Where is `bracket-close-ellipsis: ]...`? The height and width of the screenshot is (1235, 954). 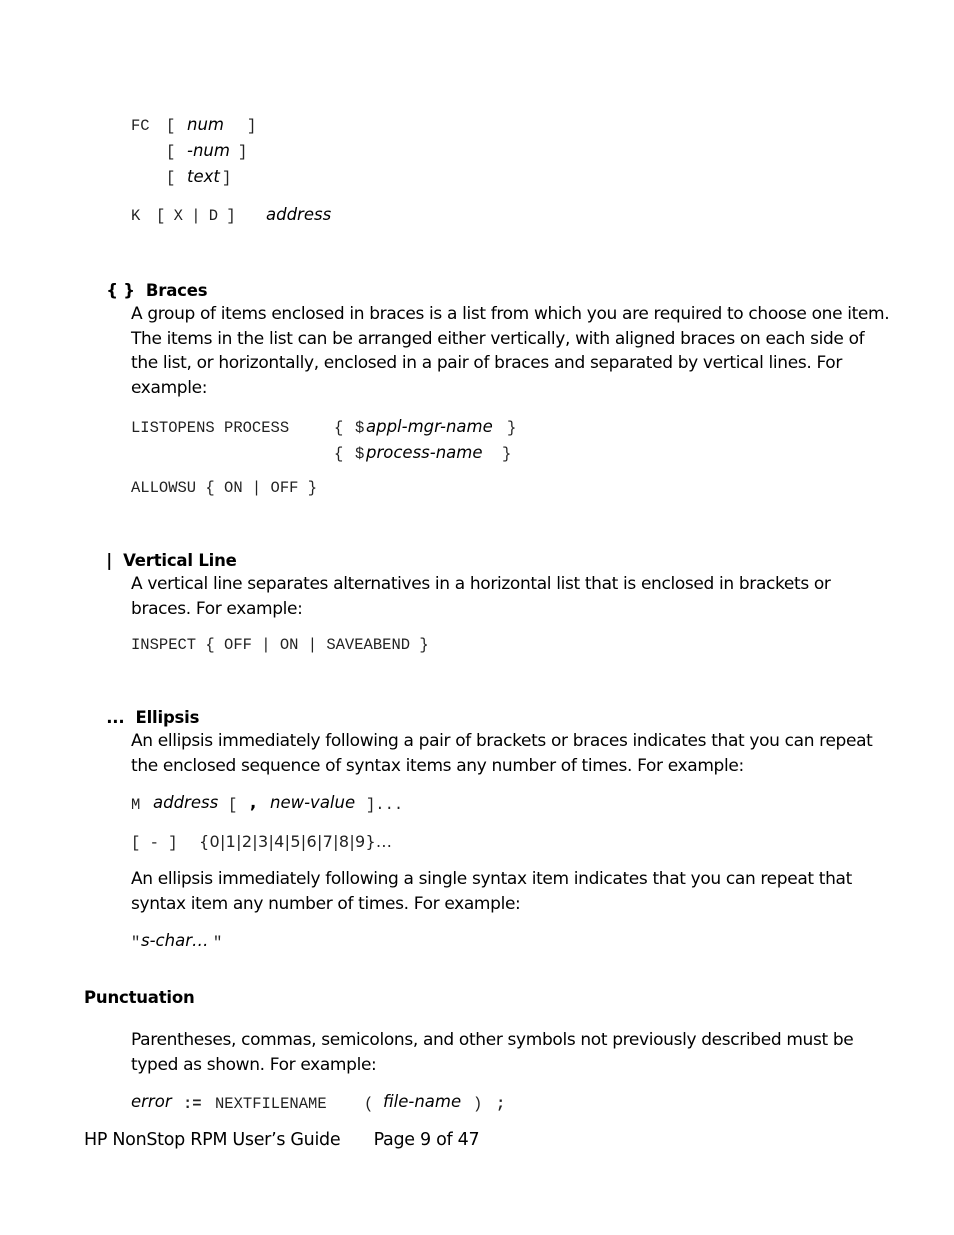 bracket-close-ellipsis: ]... is located at coordinates (385, 805).